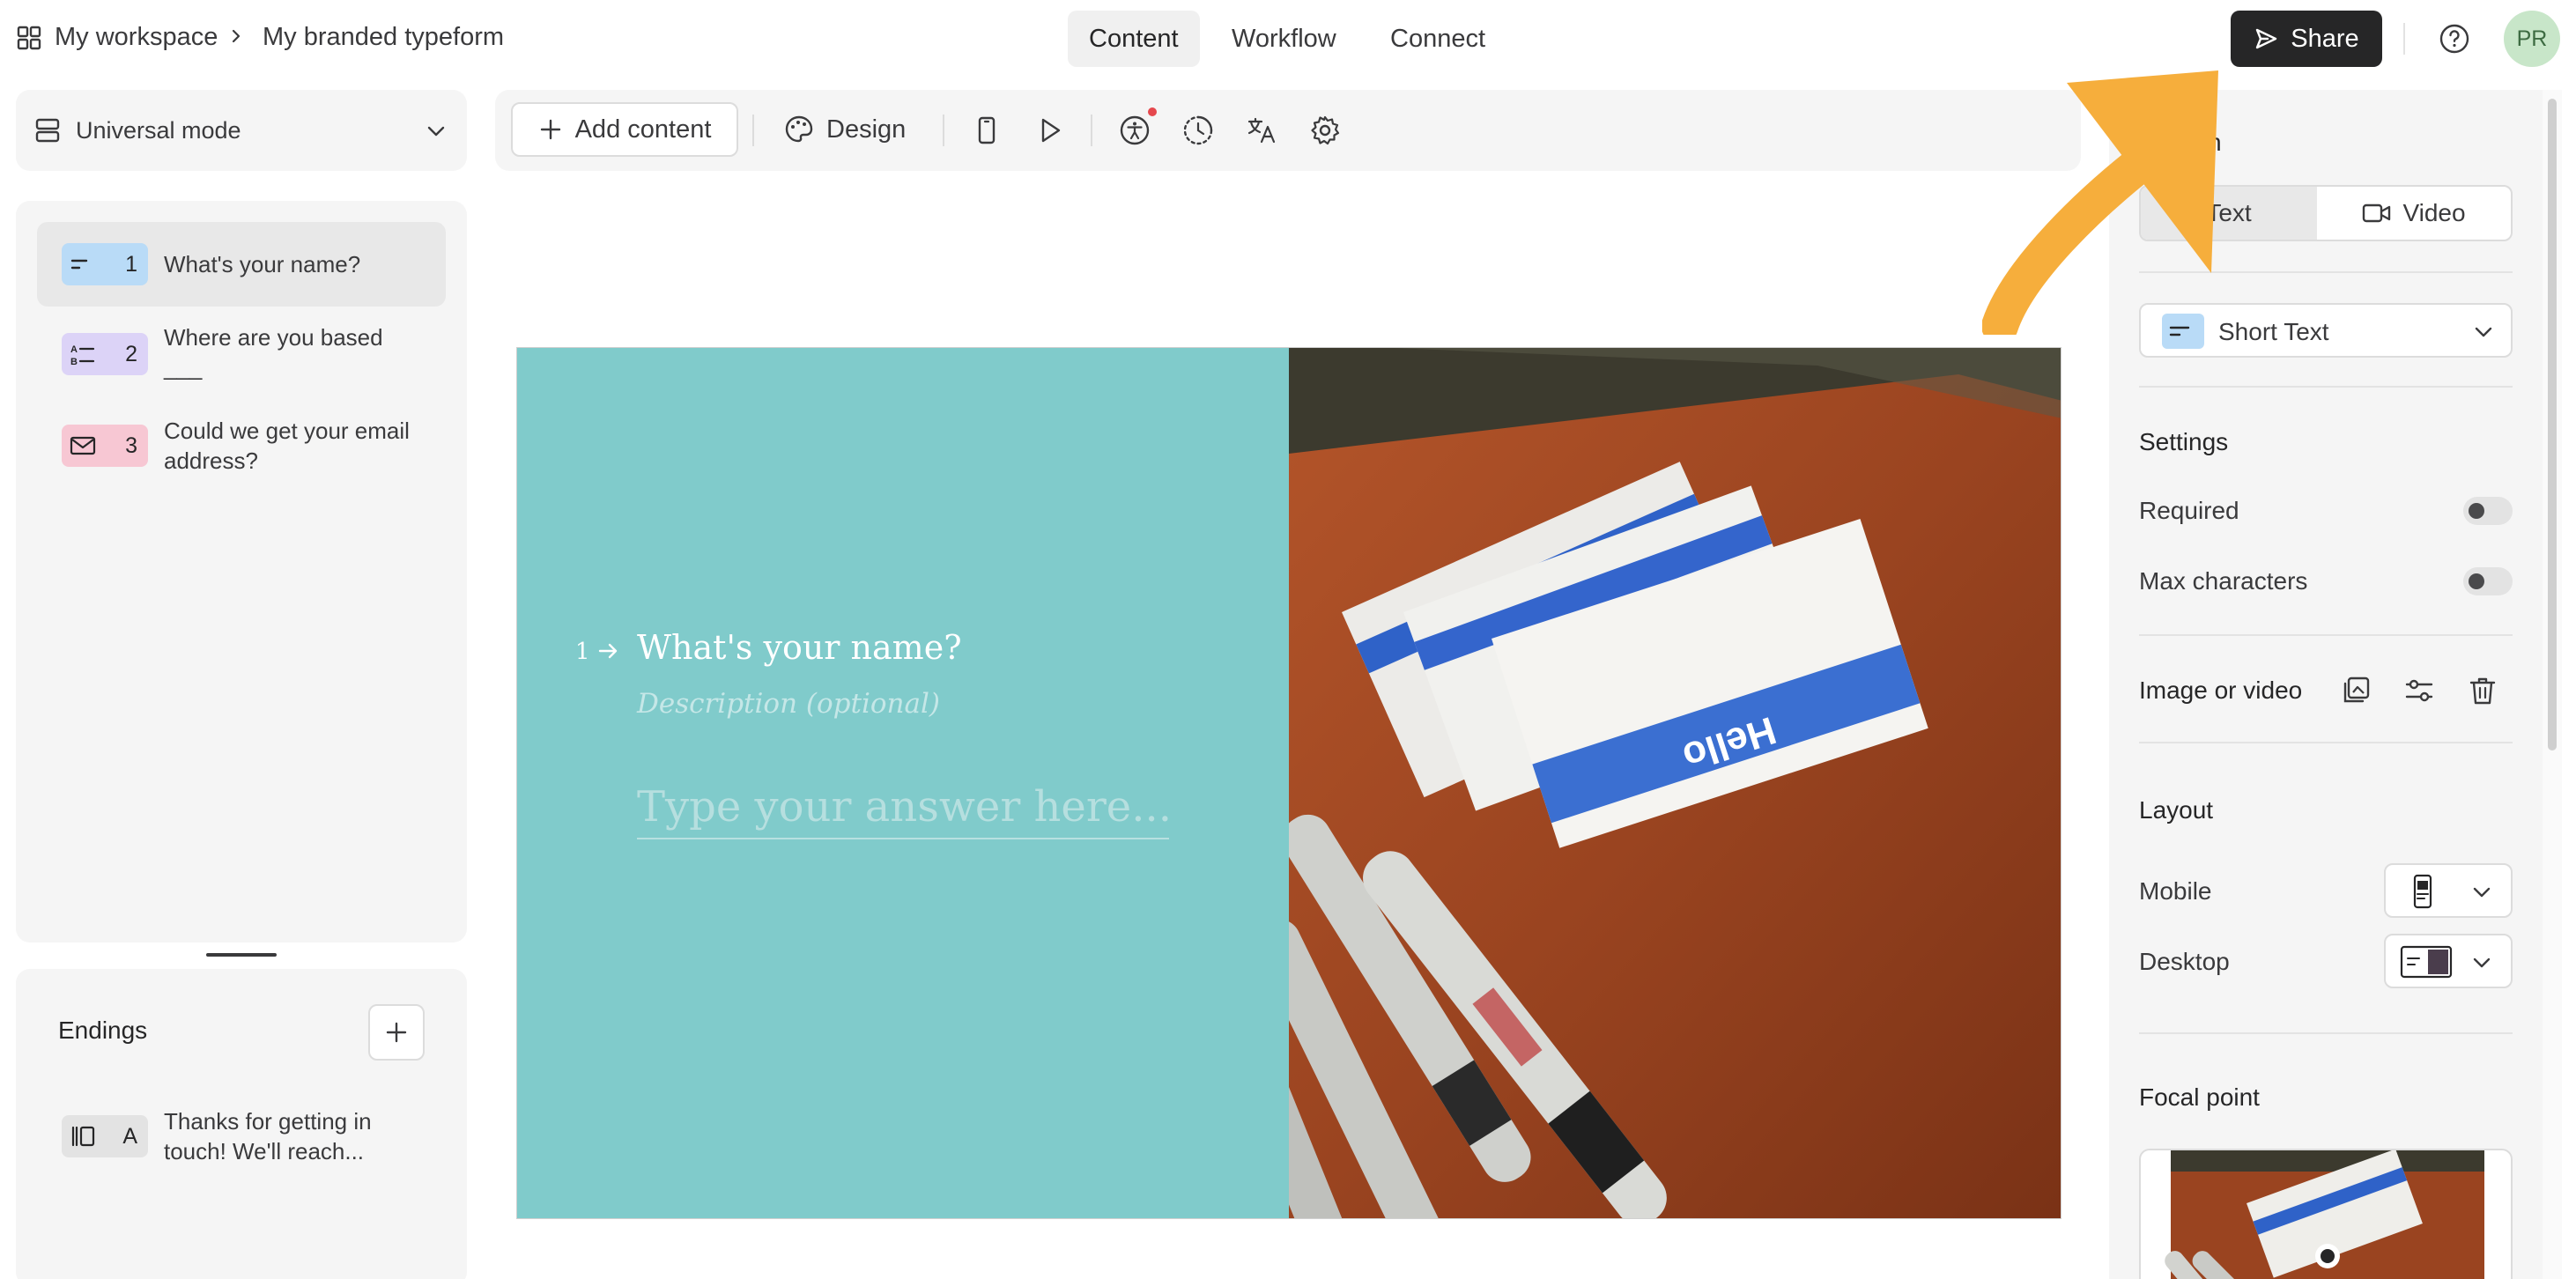 The image size is (2576, 1279). Describe the element at coordinates (129, 1137) in the screenshot. I see `ending-letter: A` at that location.